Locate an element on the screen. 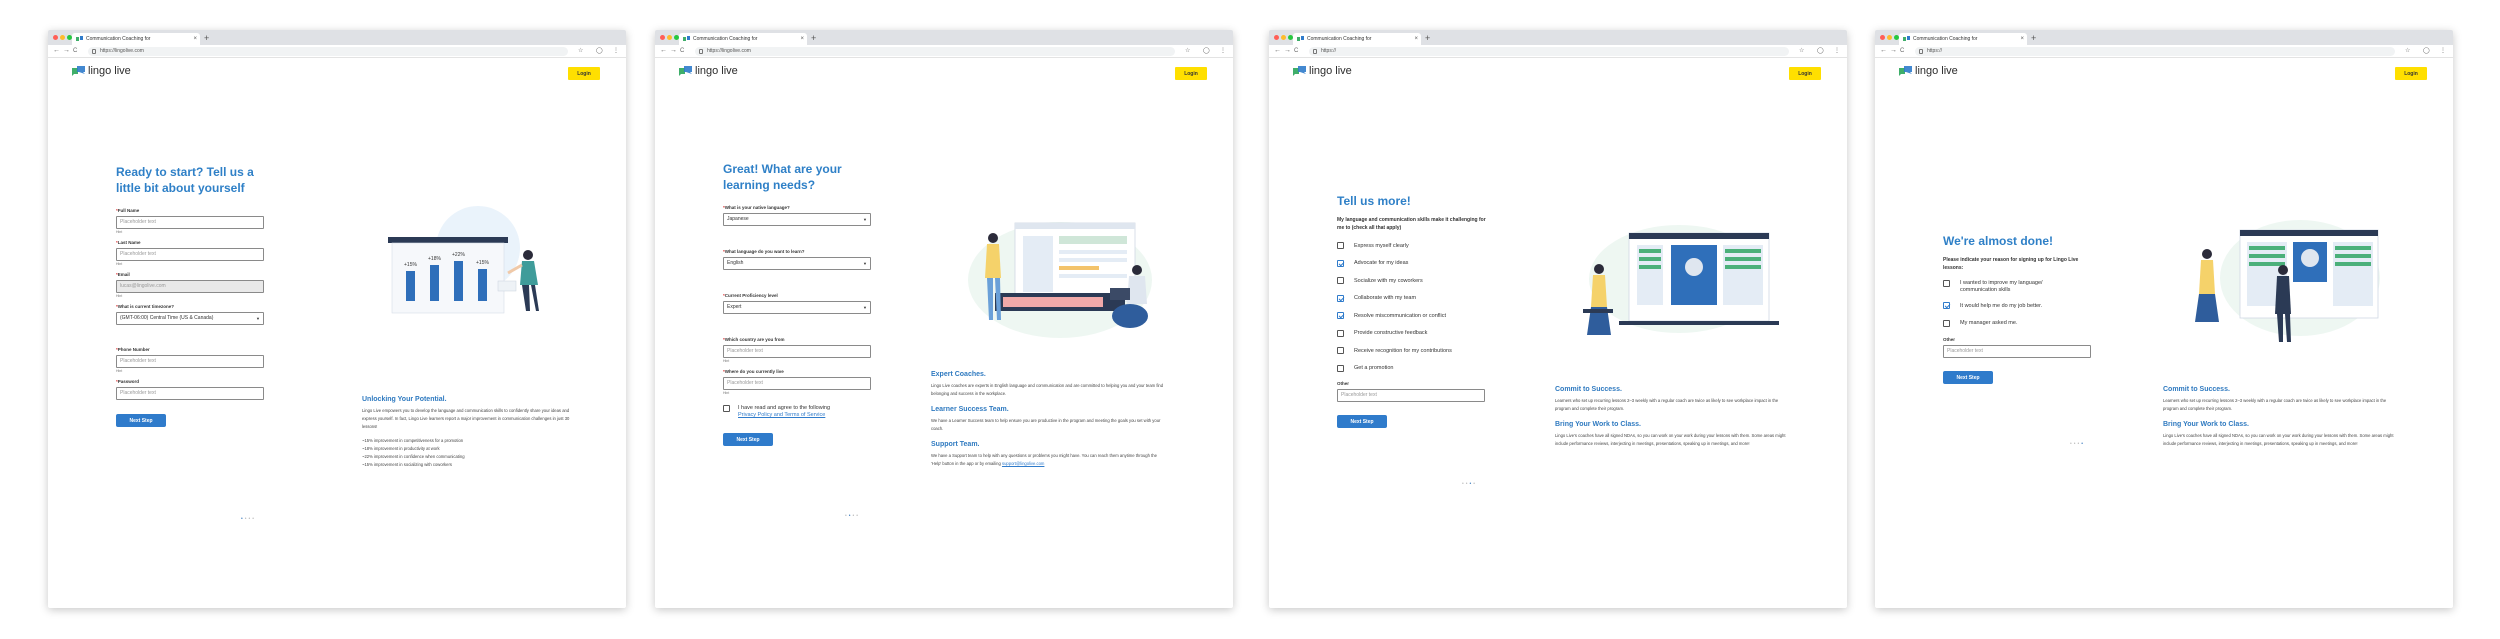 Image resolution: width=2500 pixels, height=639 pixels. lingo-live-favicon is located at coordinates (686, 38).